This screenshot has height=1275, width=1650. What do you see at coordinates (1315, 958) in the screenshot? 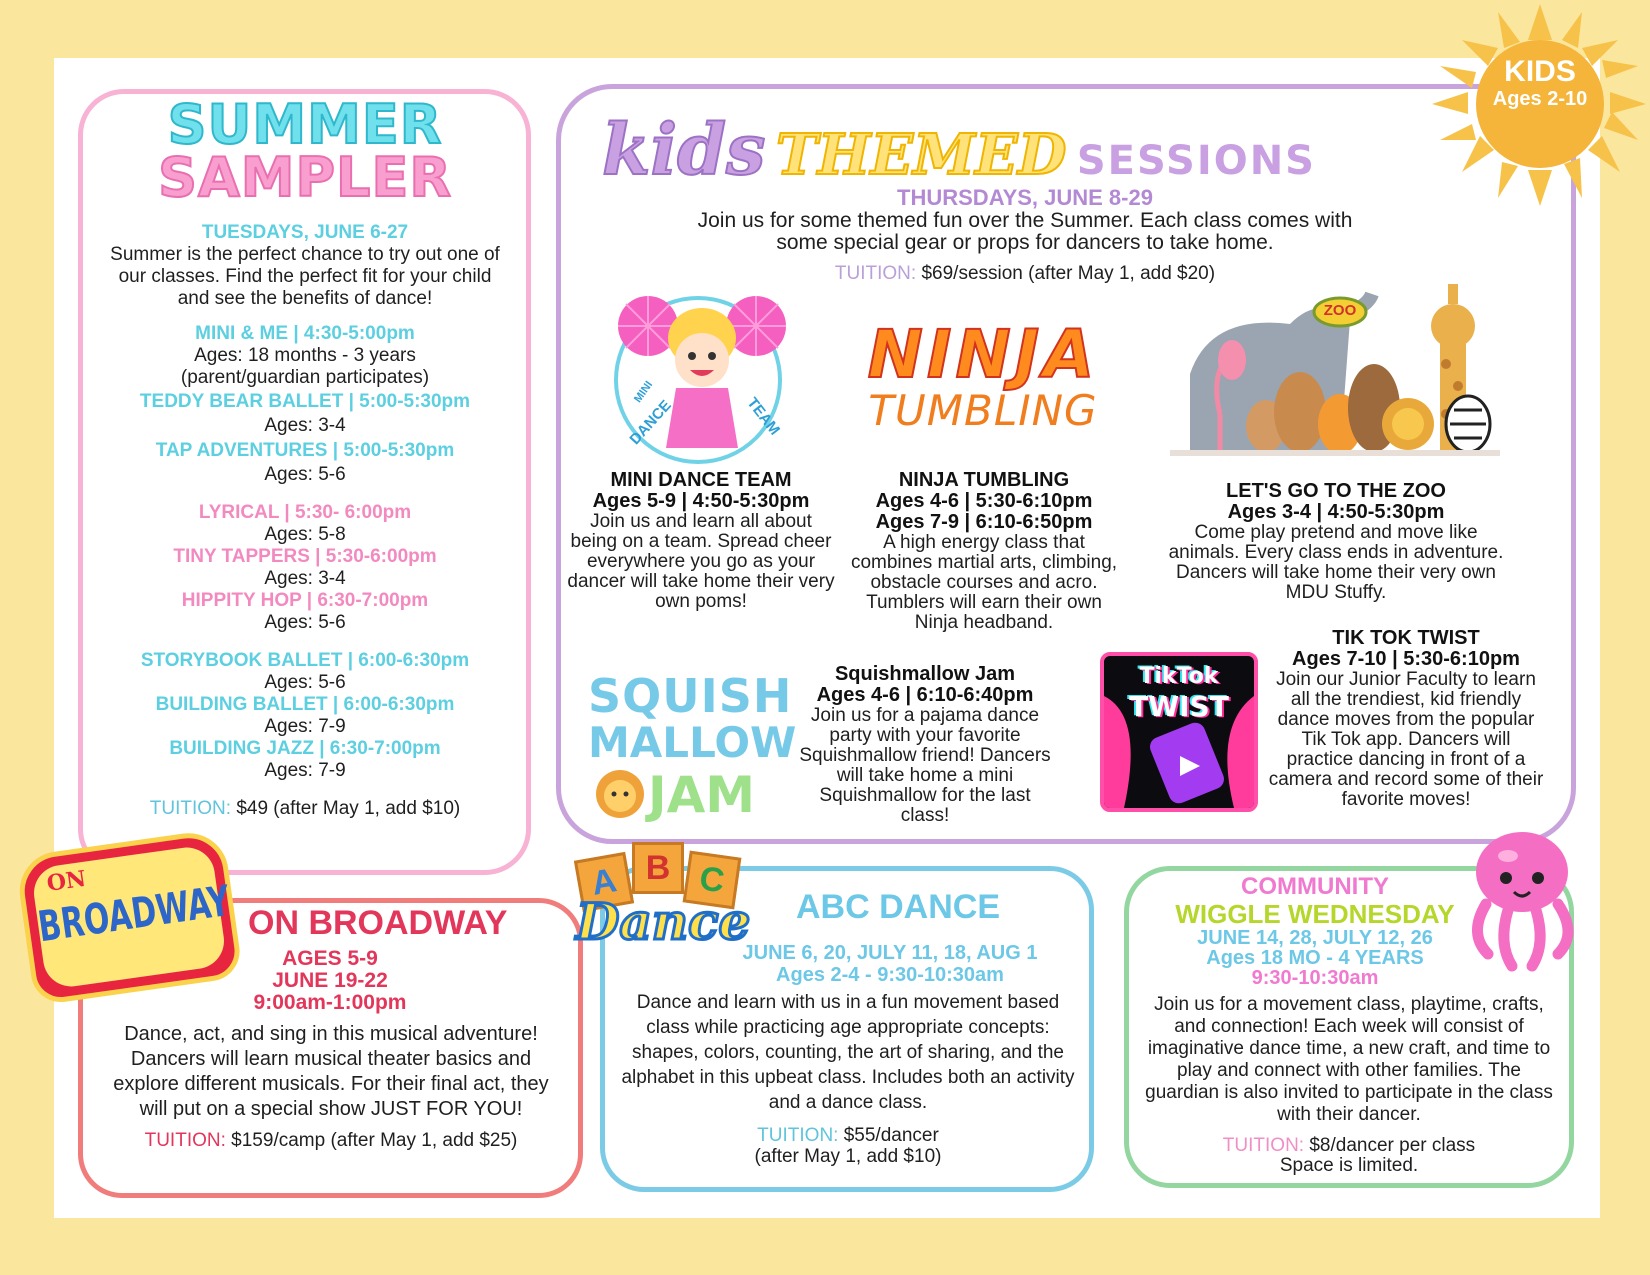
I see `wiggle-ages: Ages 18 MO - 4 YEARS` at bounding box center [1315, 958].